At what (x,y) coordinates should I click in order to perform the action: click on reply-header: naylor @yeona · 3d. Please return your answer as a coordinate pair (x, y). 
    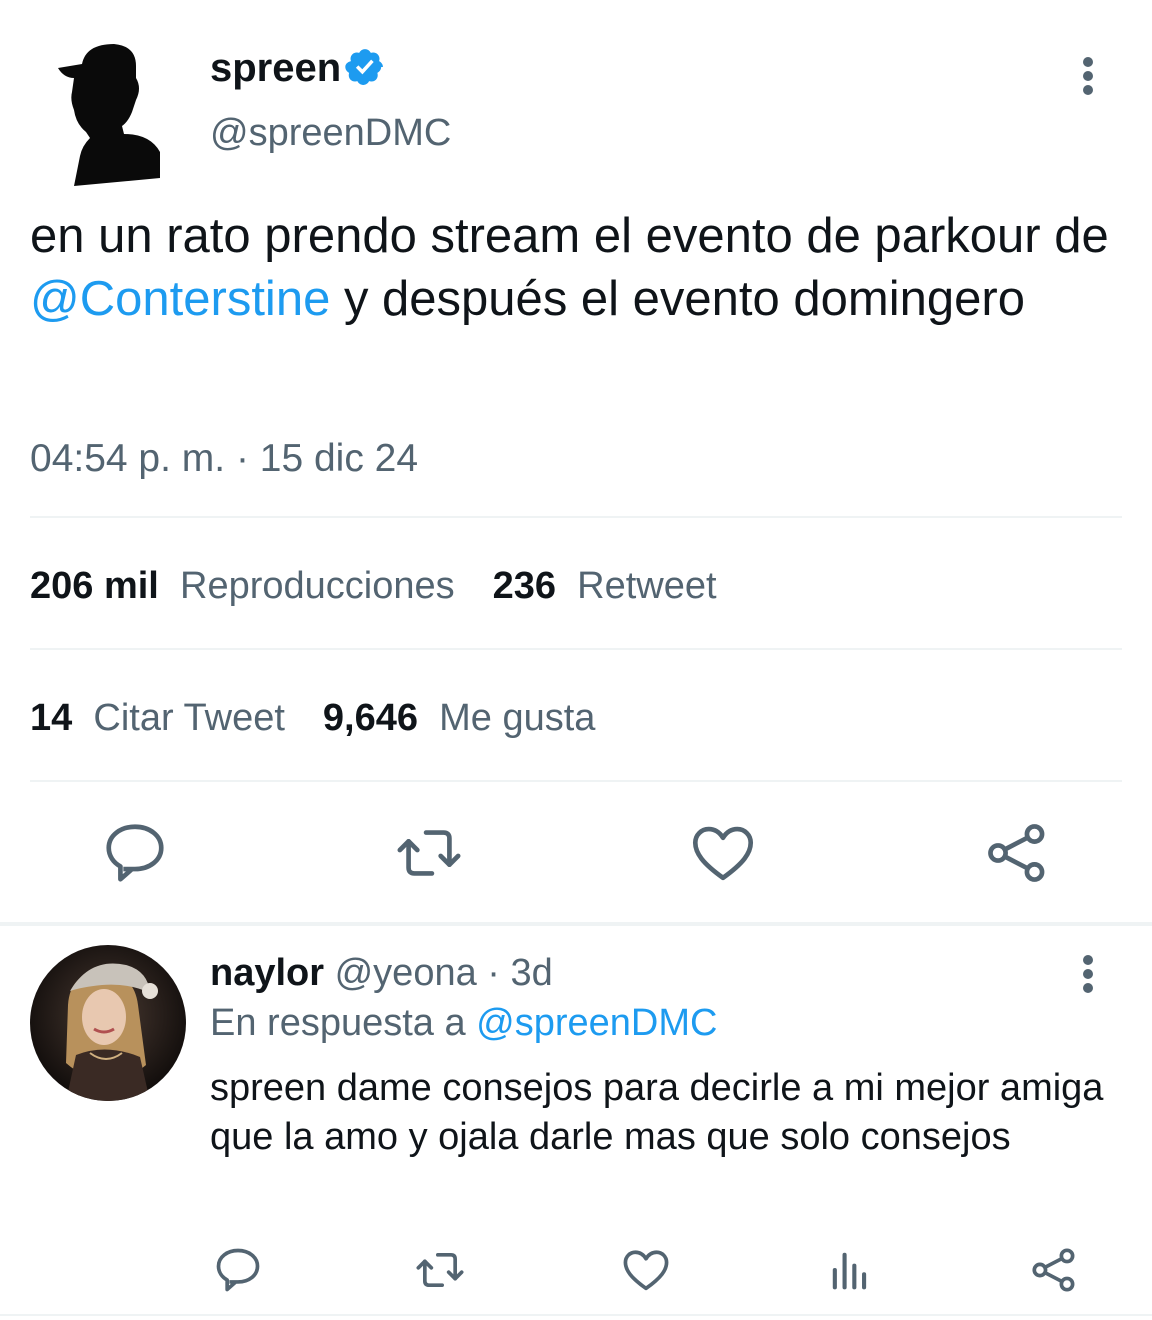
    Looking at the image, I should click on (381, 973).